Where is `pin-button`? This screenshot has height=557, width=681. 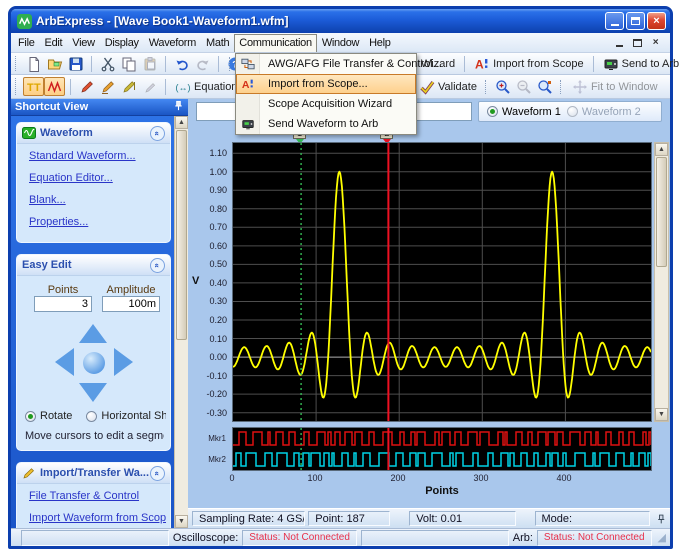
pin-button is located at coordinates (178, 107).